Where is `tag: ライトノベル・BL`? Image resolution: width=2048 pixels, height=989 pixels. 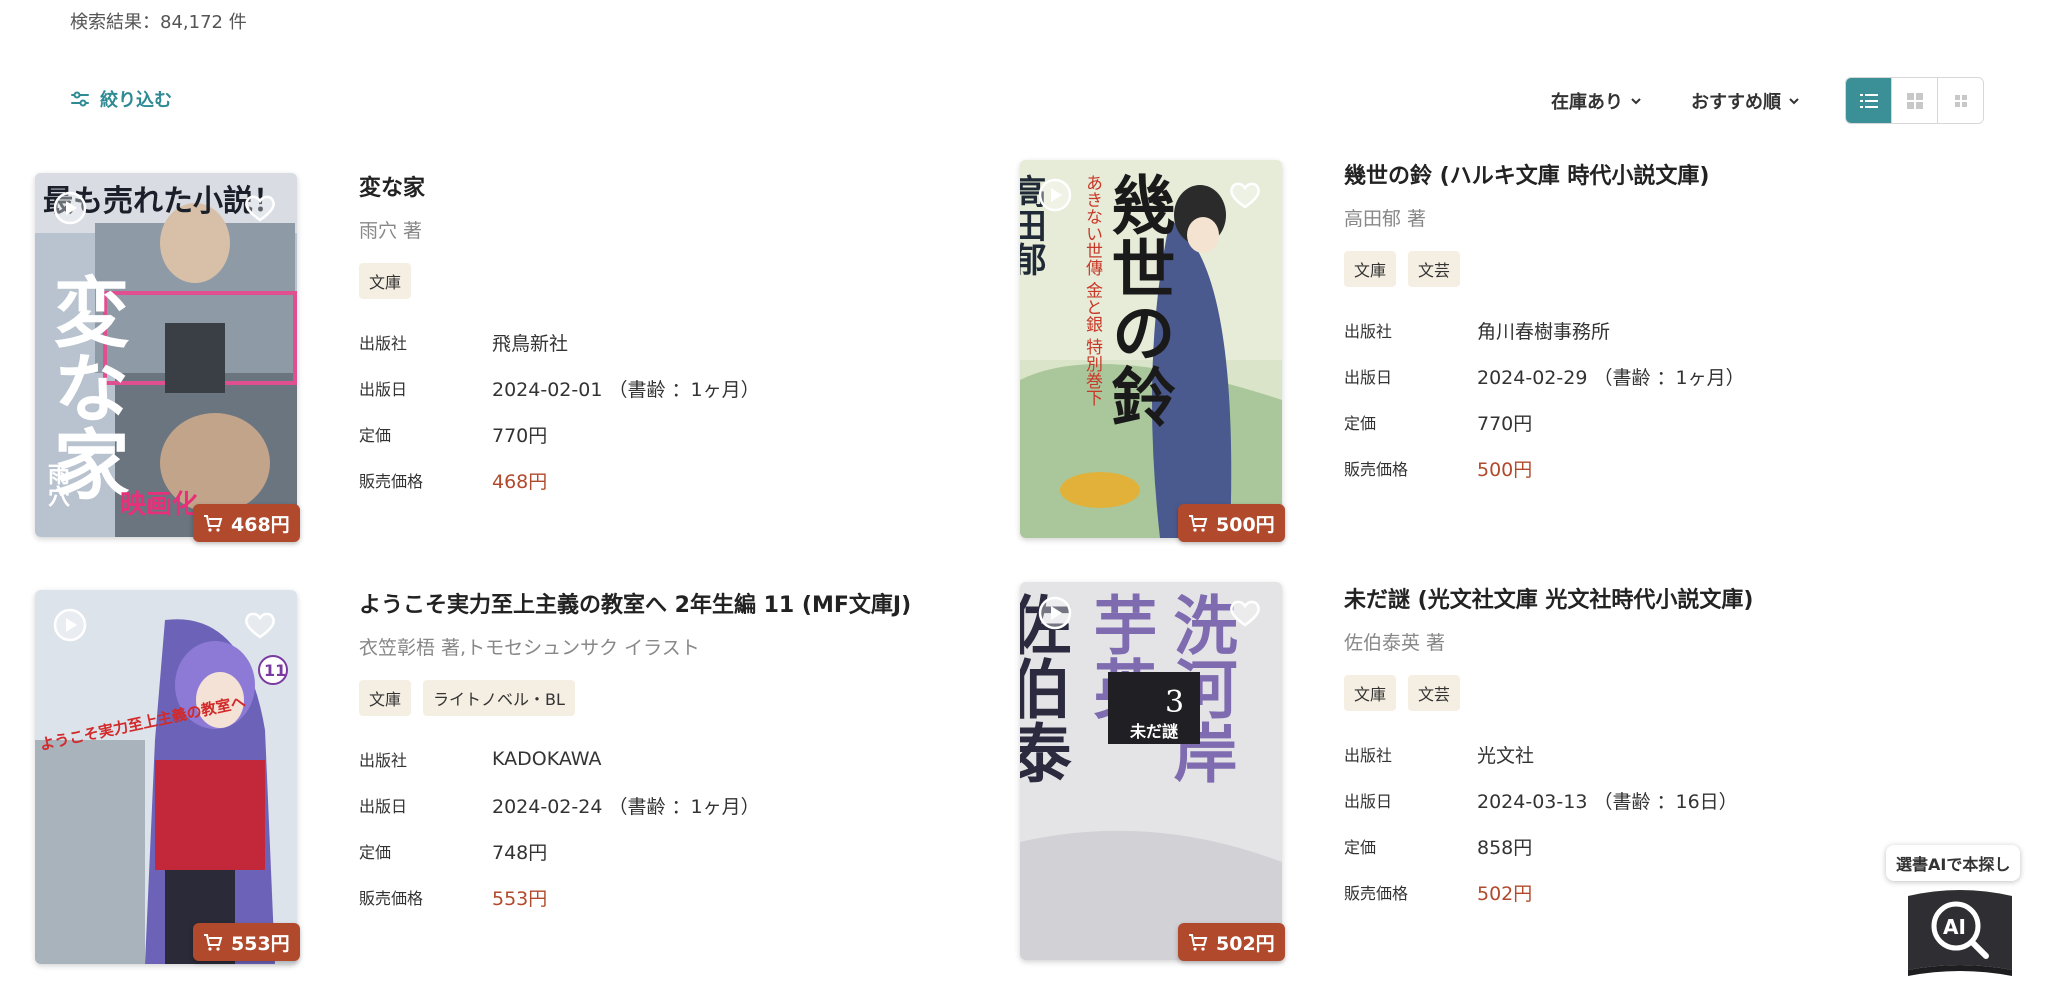 tag: ライトノベル・BL is located at coordinates (499, 698).